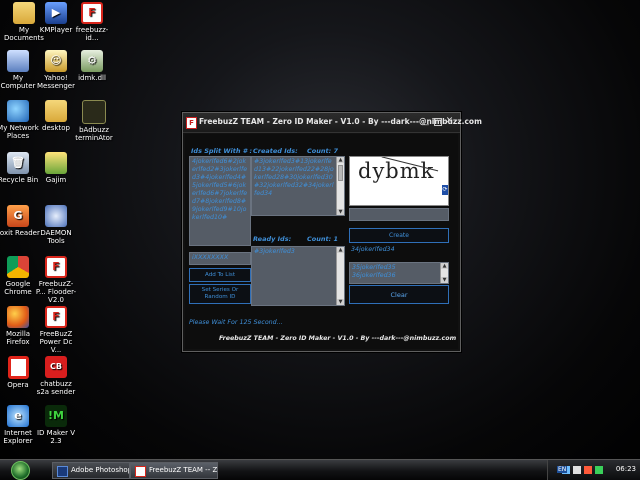 This screenshot has height=480, width=640. I want to click on security-icon, so click(588, 470).